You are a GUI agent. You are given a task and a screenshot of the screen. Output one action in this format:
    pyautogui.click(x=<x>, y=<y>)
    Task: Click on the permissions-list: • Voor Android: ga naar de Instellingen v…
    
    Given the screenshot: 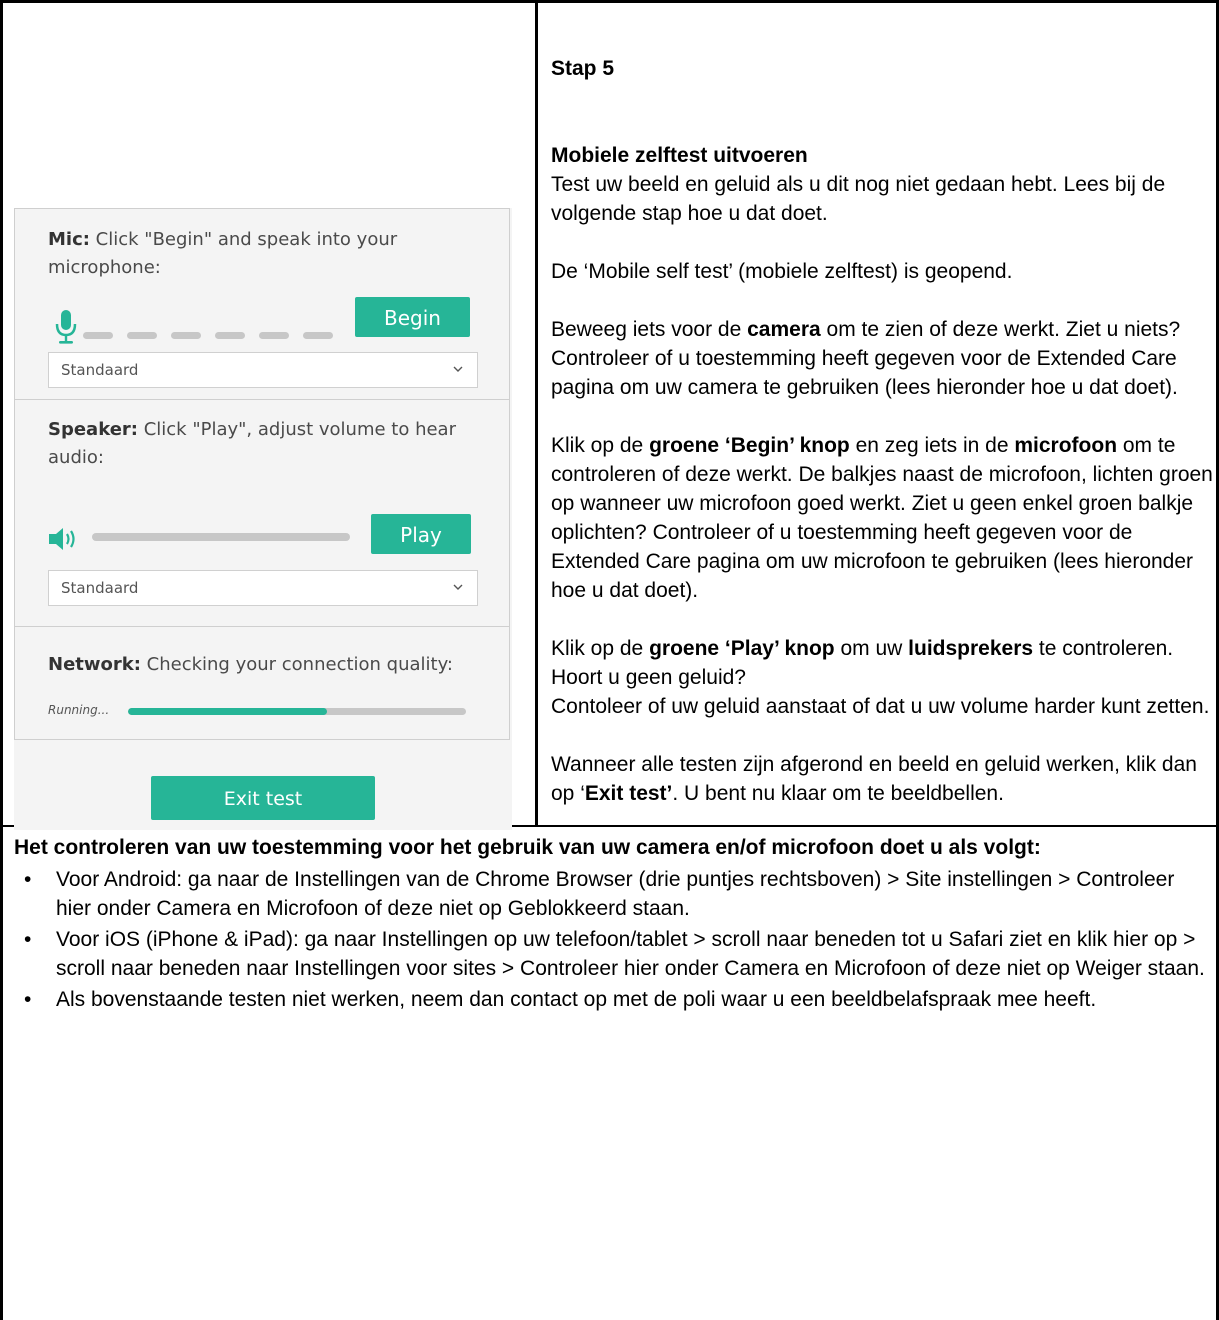 What is the action you would take?
    pyautogui.click(x=612, y=939)
    